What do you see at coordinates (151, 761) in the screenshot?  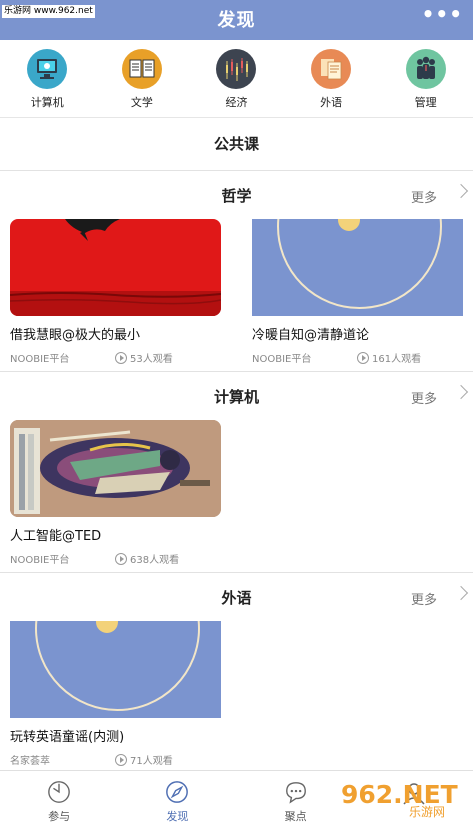 I see `view-count: 71人观看` at bounding box center [151, 761].